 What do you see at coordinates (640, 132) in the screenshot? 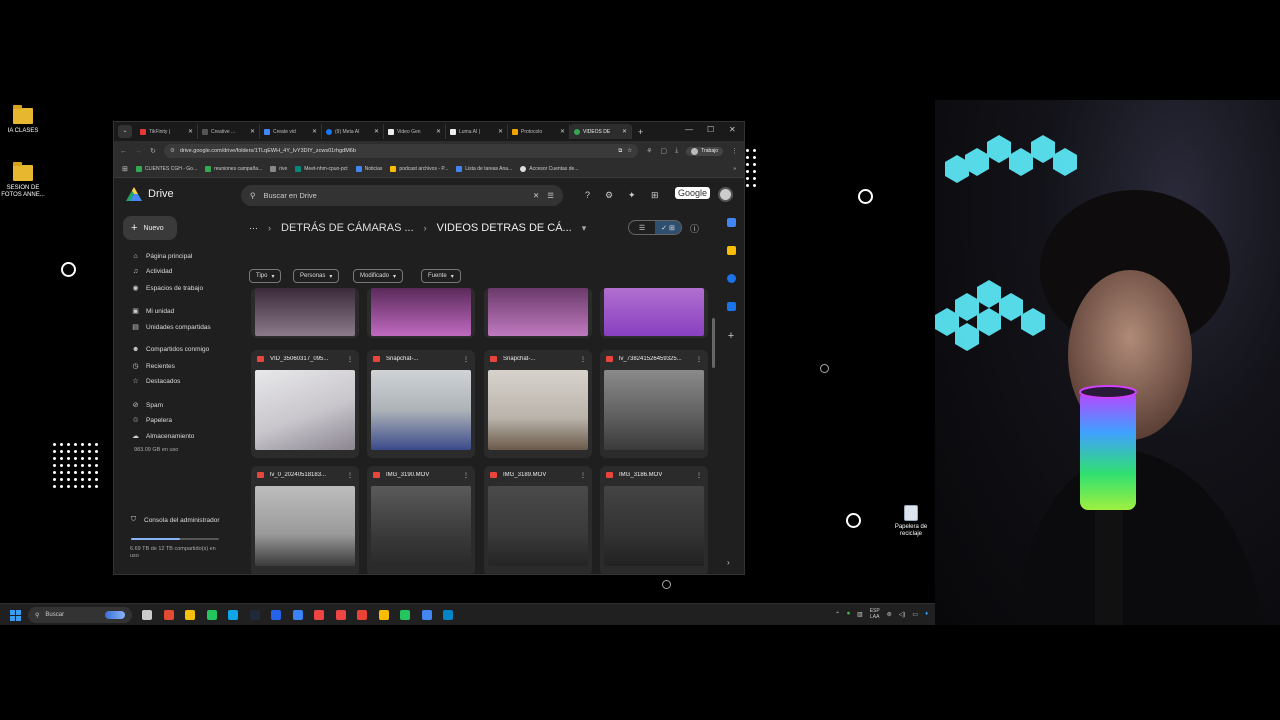
I see `new-tab-button: +` at bounding box center [640, 132].